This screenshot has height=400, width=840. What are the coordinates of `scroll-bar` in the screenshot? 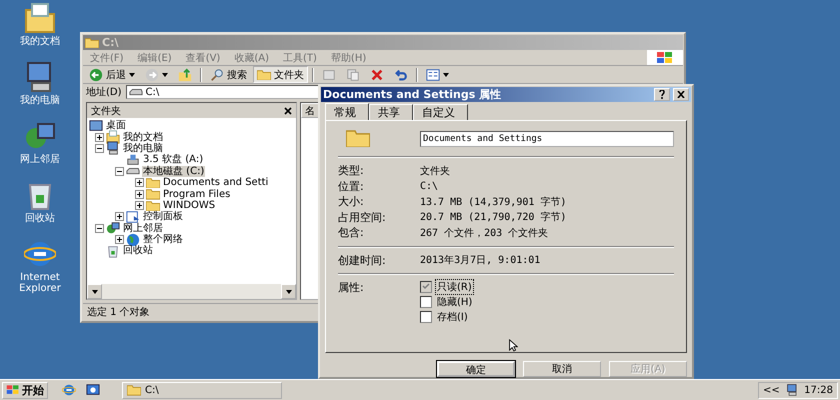 It's located at (191, 291).